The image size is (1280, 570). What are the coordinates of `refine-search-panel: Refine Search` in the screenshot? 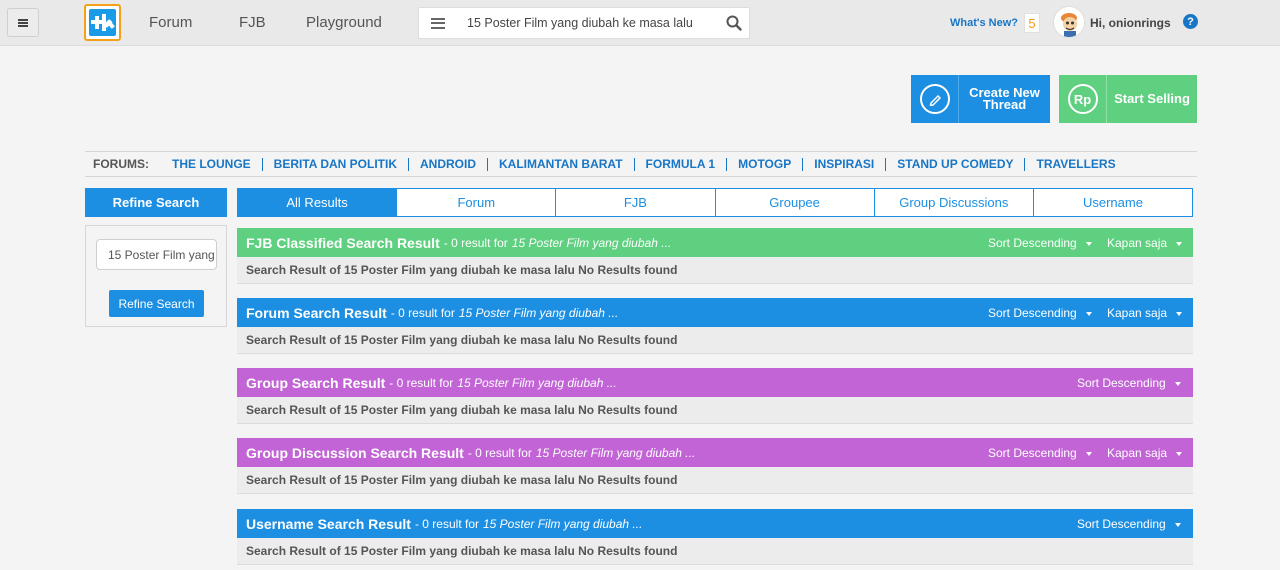 It's located at (156, 276).